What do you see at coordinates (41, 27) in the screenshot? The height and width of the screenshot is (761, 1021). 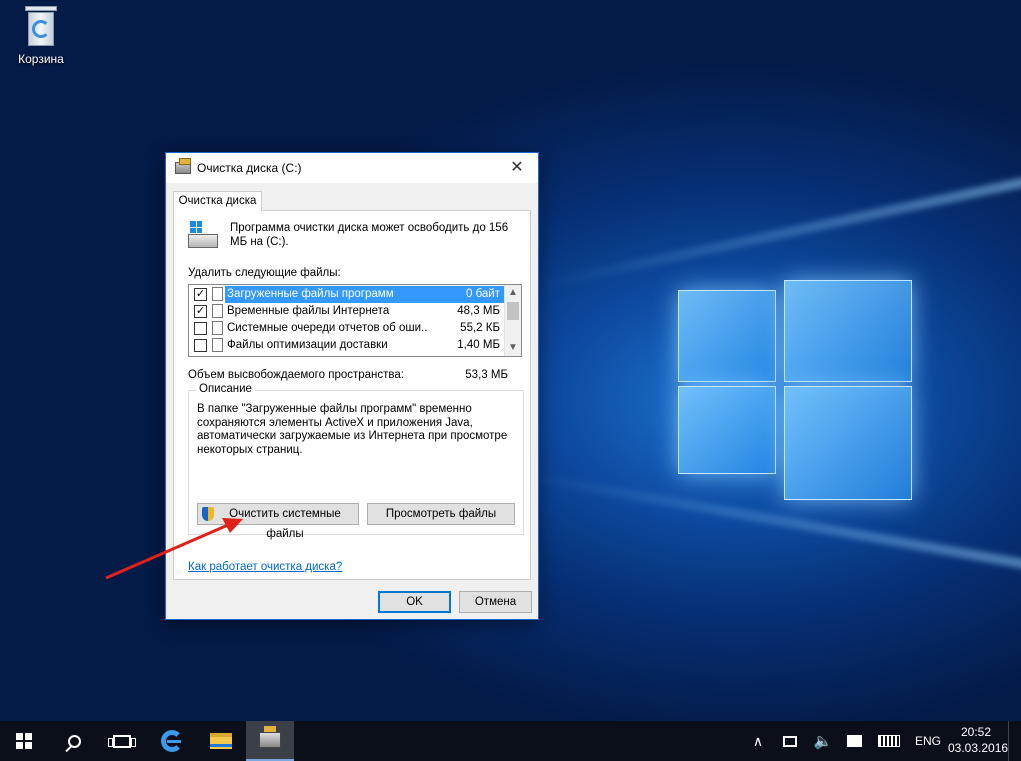 I see `recycle-bin-icon` at bounding box center [41, 27].